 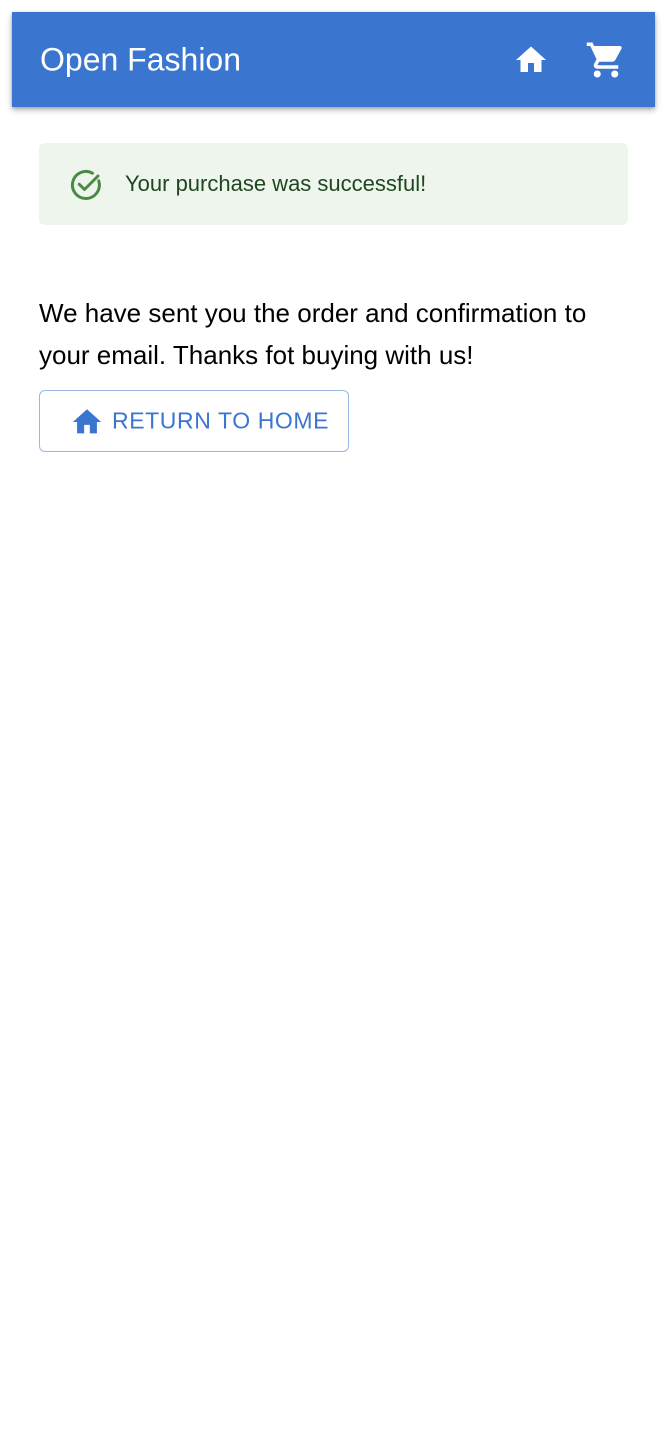 I want to click on return-to-home-button: RETURN TO HOME, so click(x=194, y=421).